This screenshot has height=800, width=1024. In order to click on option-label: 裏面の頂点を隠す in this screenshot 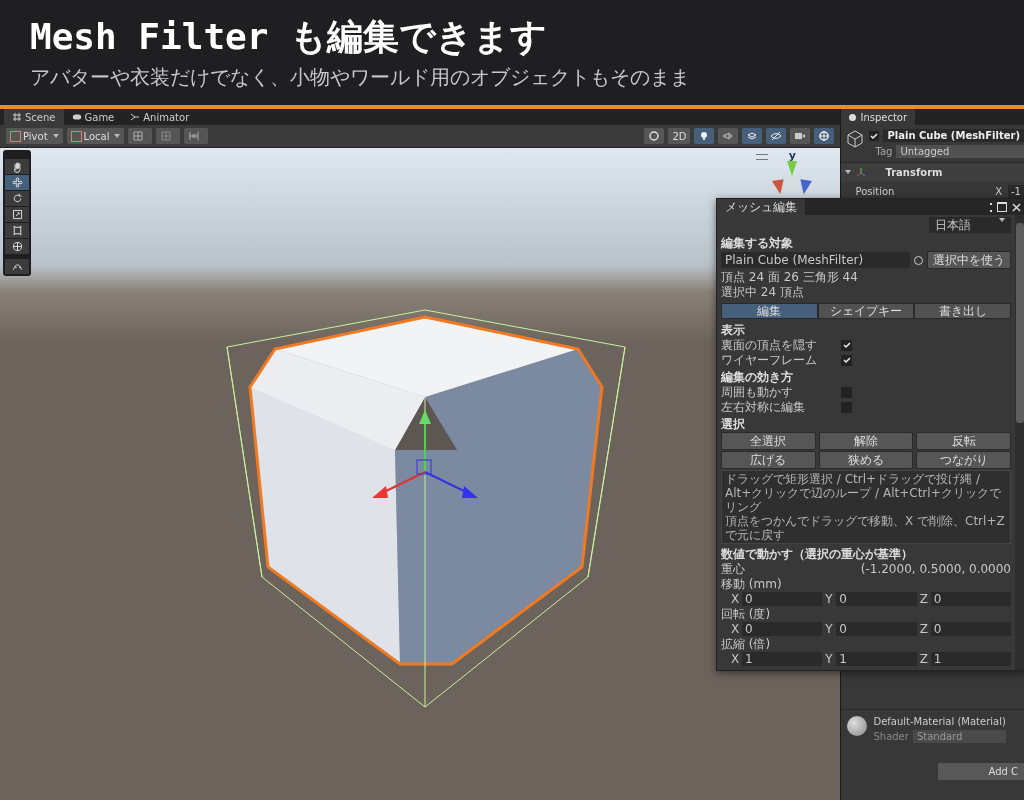, I will do `click(769, 345)`.